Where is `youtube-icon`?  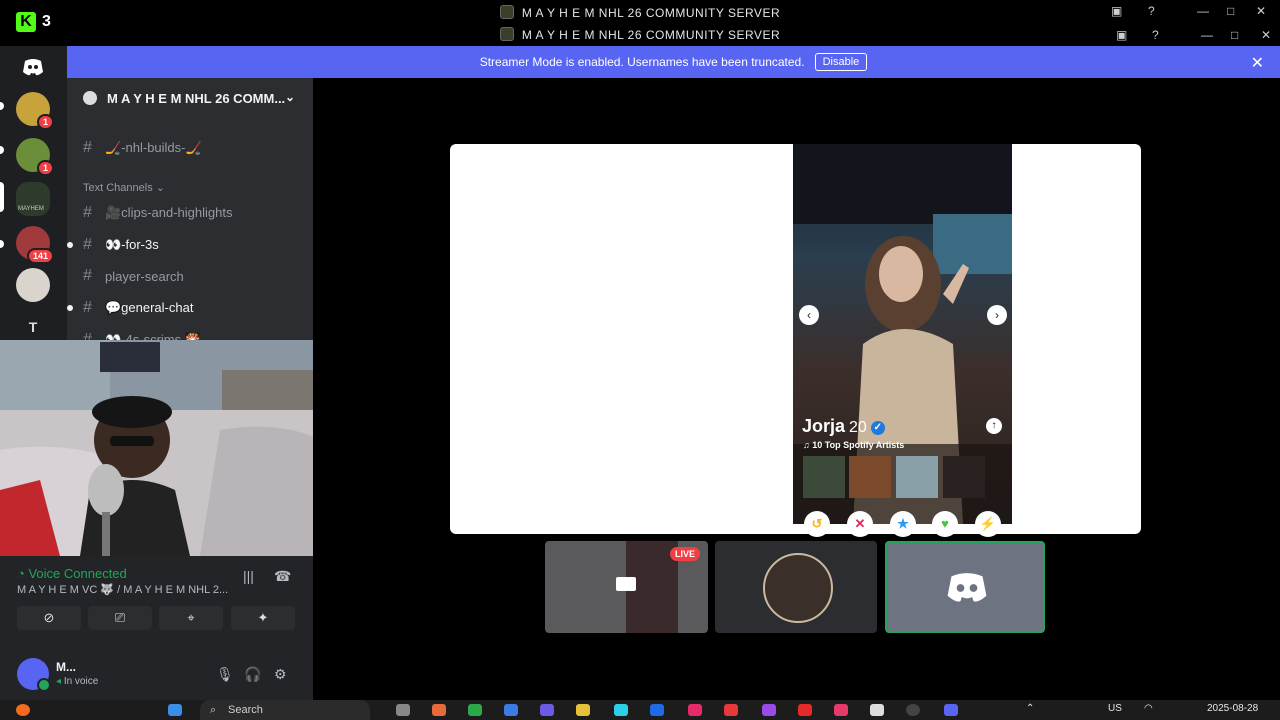 youtube-icon is located at coordinates (805, 710).